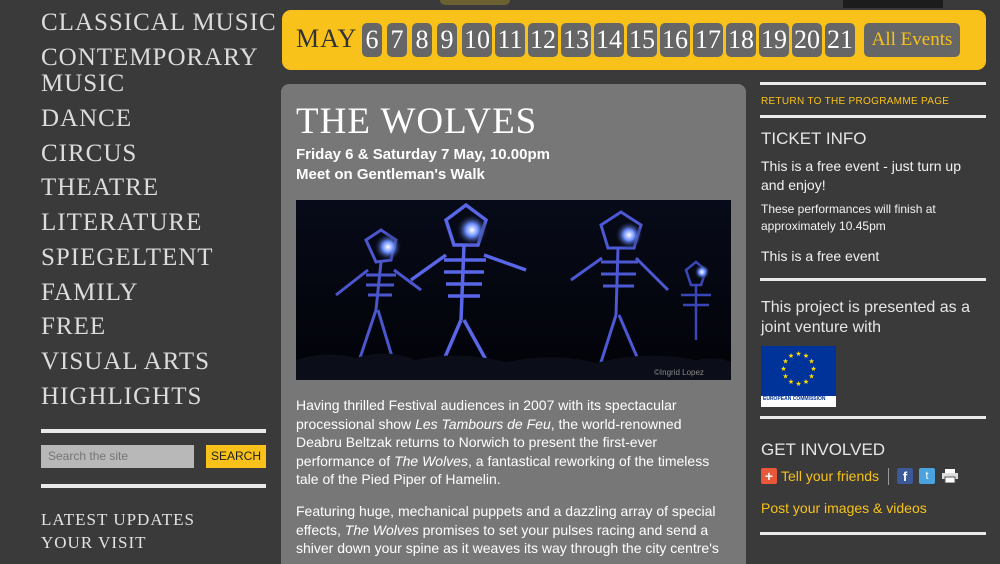  Describe the element at coordinates (875, 508) in the screenshot. I see `post-images-videos-link: Post your images & videos` at that location.